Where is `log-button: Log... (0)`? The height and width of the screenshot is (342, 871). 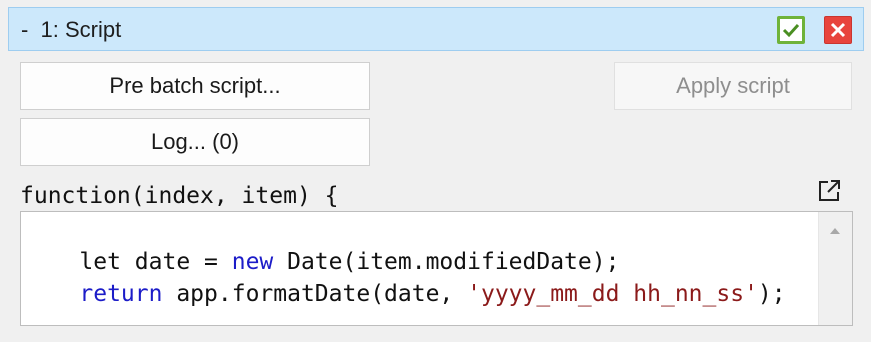
log-button: Log... (0) is located at coordinates (195, 142).